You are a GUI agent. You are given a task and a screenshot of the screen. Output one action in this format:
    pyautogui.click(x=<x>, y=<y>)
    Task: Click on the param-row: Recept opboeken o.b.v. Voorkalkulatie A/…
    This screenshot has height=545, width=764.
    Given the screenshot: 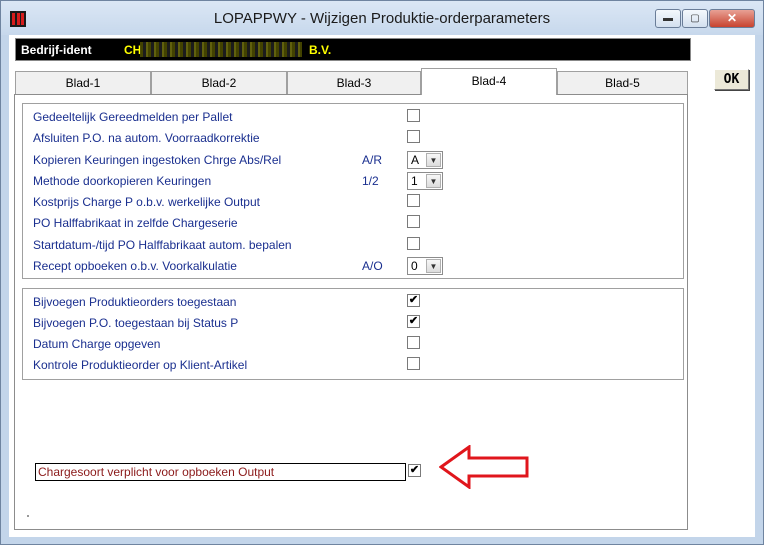 What is the action you would take?
    pyautogui.click(x=351, y=266)
    